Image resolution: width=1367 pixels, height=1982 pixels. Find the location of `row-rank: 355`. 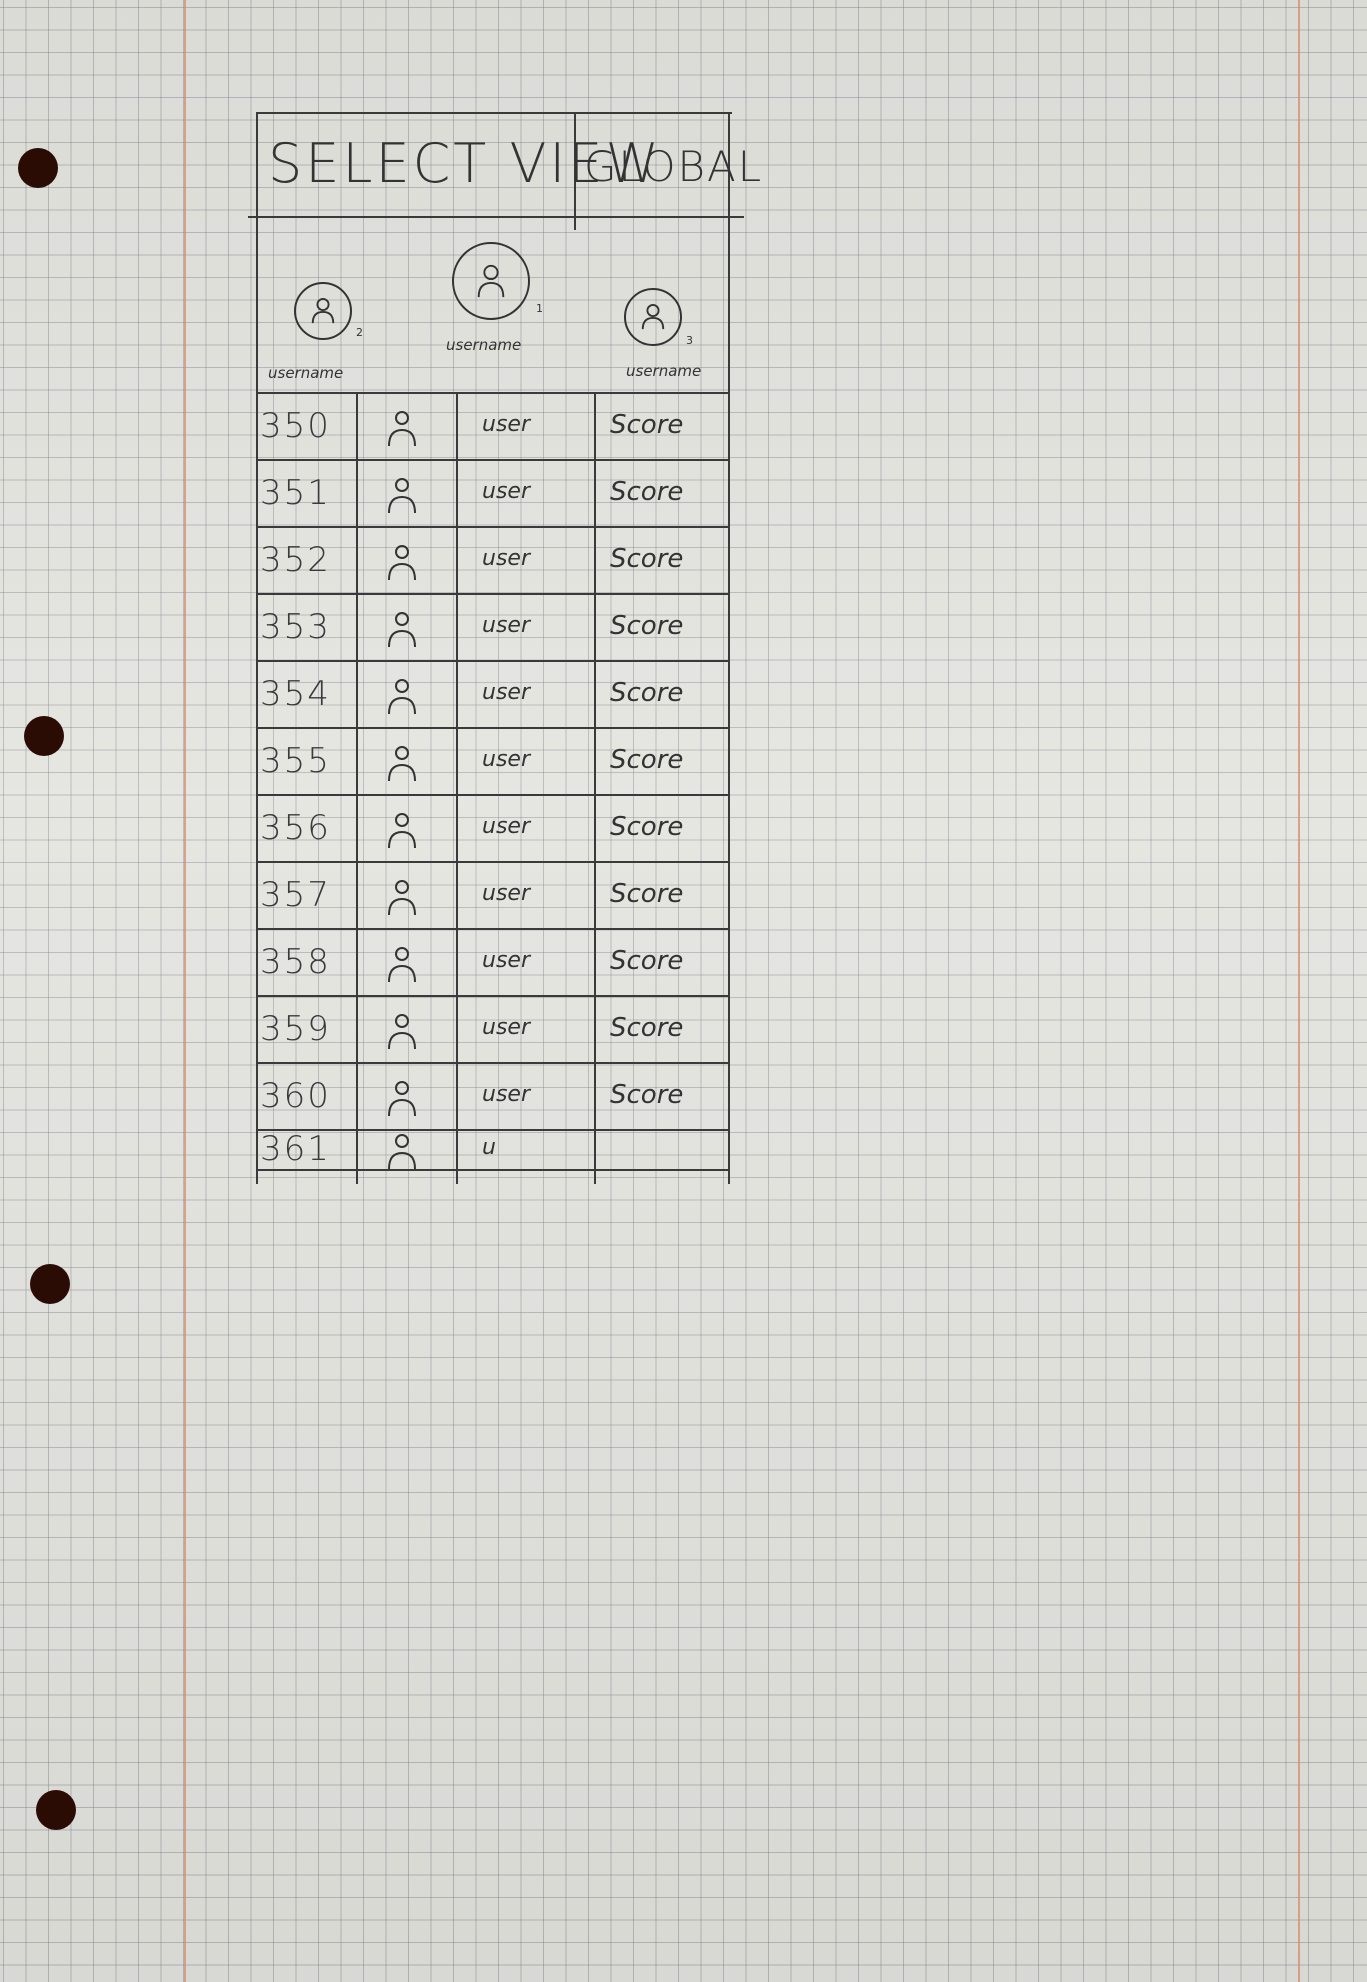

row-rank: 355 is located at coordinates (295, 760).